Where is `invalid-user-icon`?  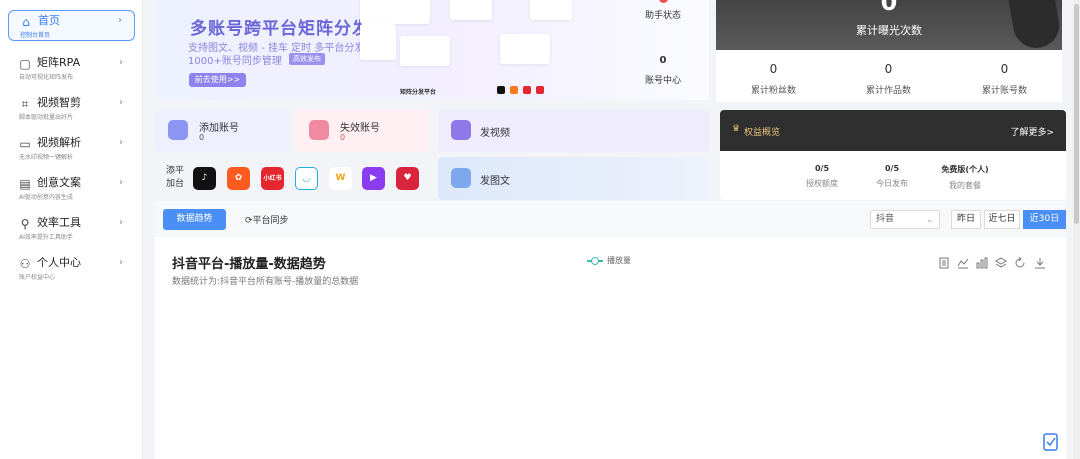 invalid-user-icon is located at coordinates (319, 130).